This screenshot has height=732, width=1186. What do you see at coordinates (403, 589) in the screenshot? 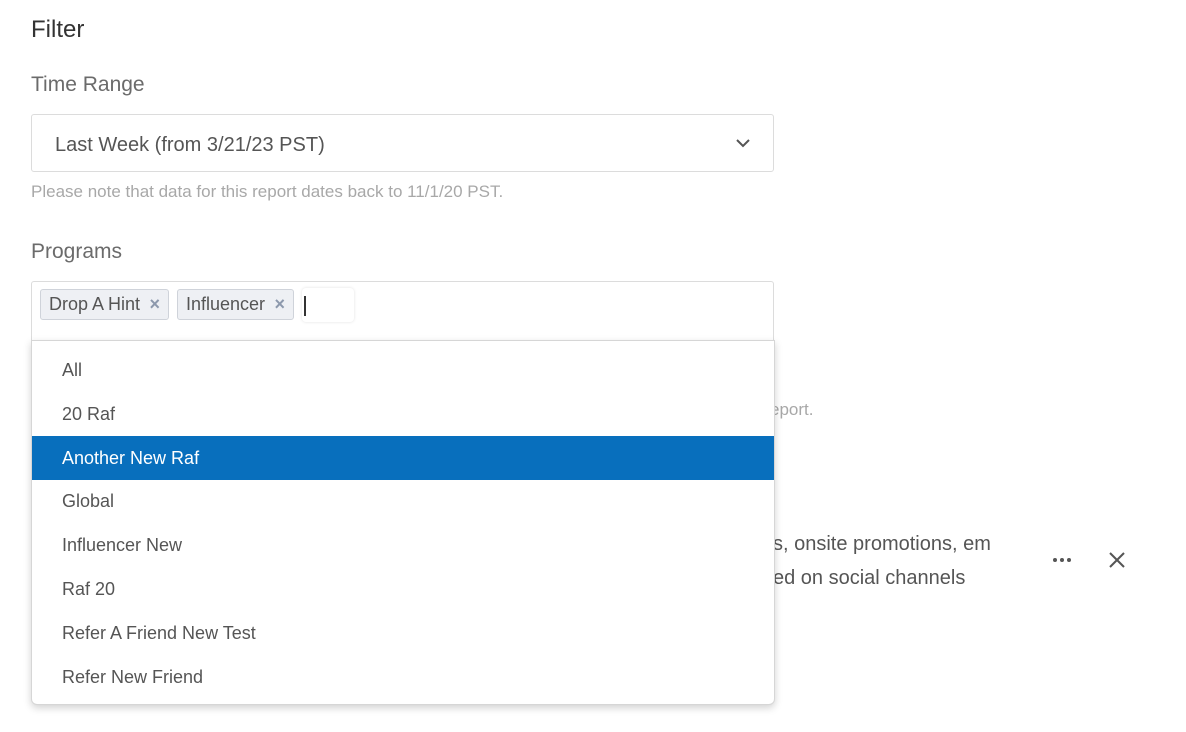
I see `dropdown-option: Raf 20` at bounding box center [403, 589].